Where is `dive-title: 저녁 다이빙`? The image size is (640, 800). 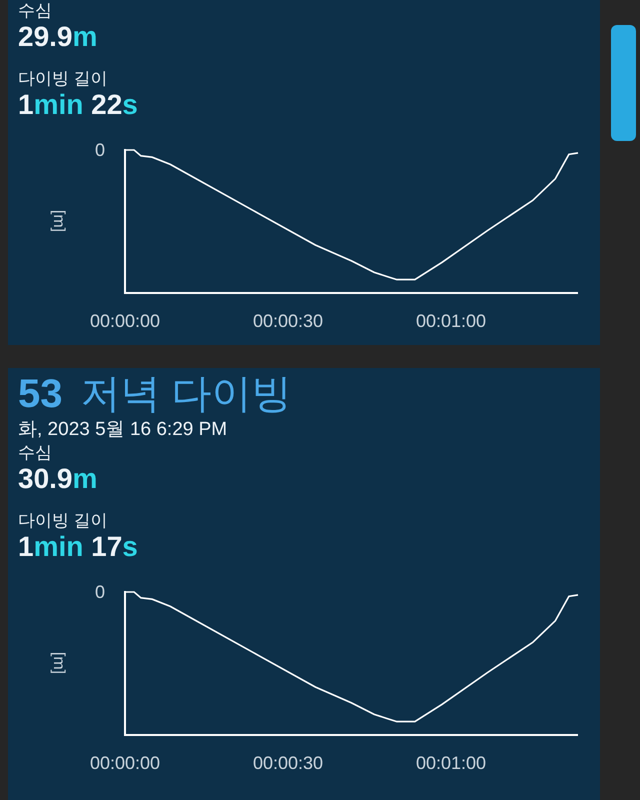 dive-title: 저녁 다이빙 is located at coordinates (186, 394).